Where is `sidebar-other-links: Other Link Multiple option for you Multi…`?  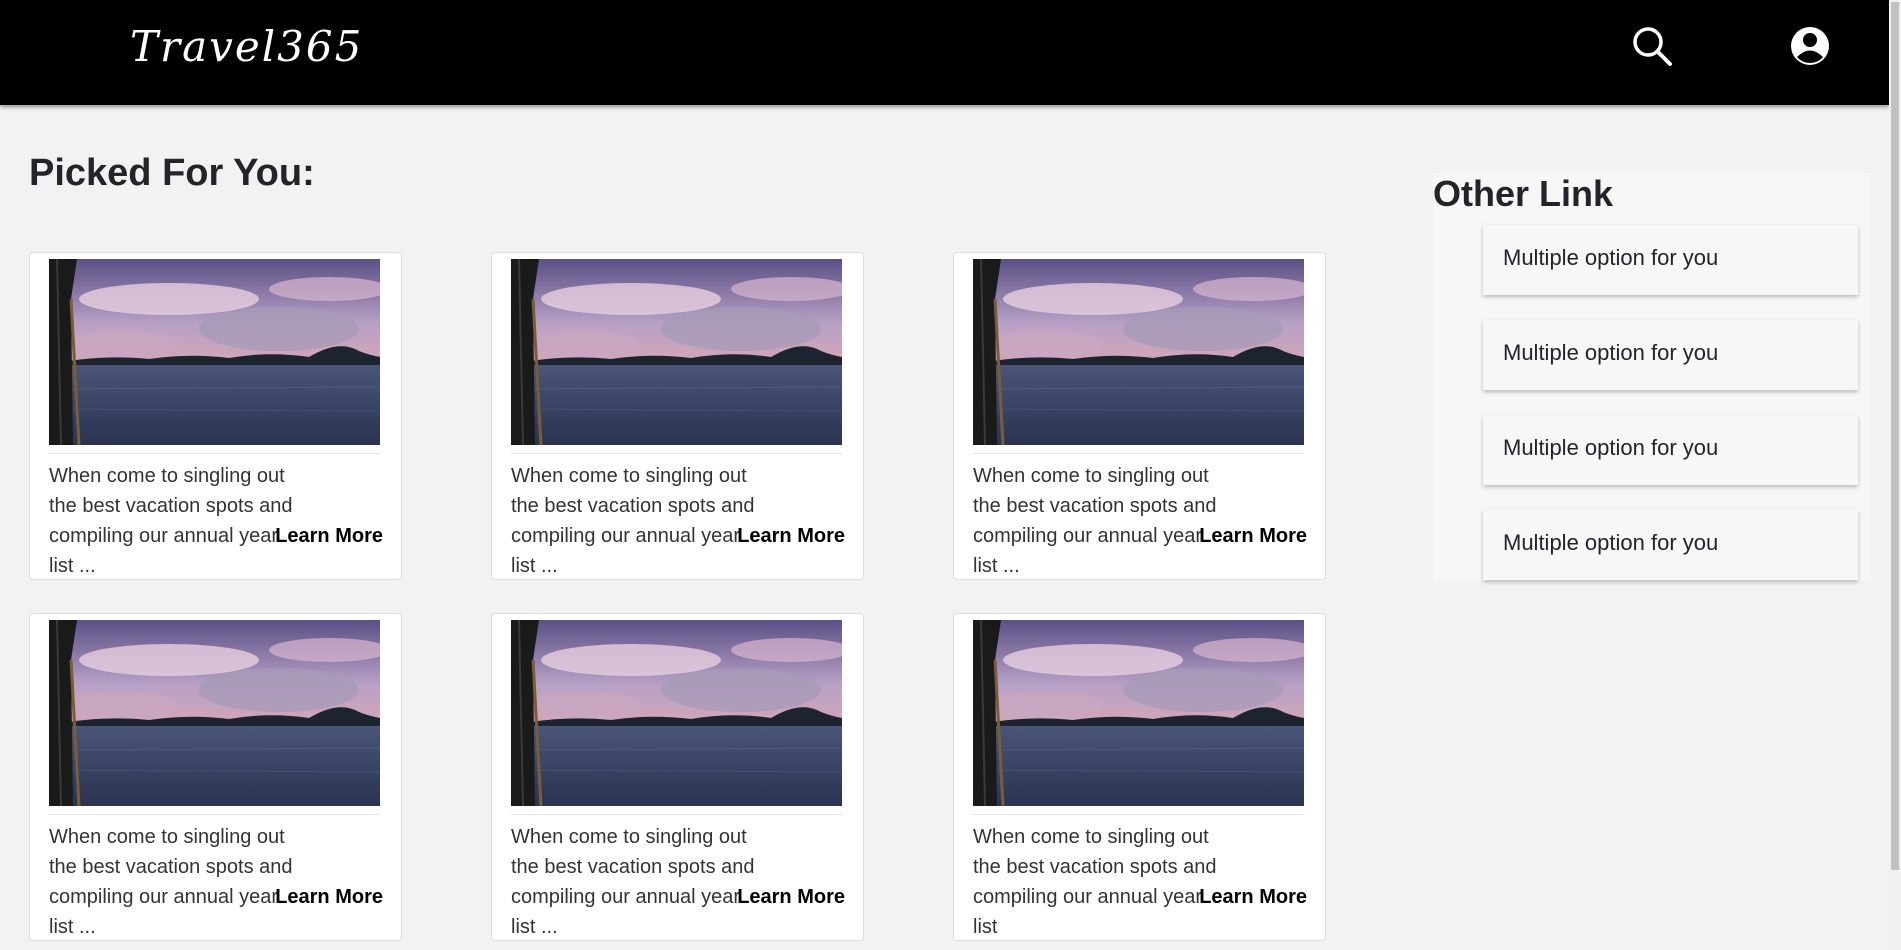
sidebar-other-links: Other Link Multiple option for you Multi… is located at coordinates (1651, 377).